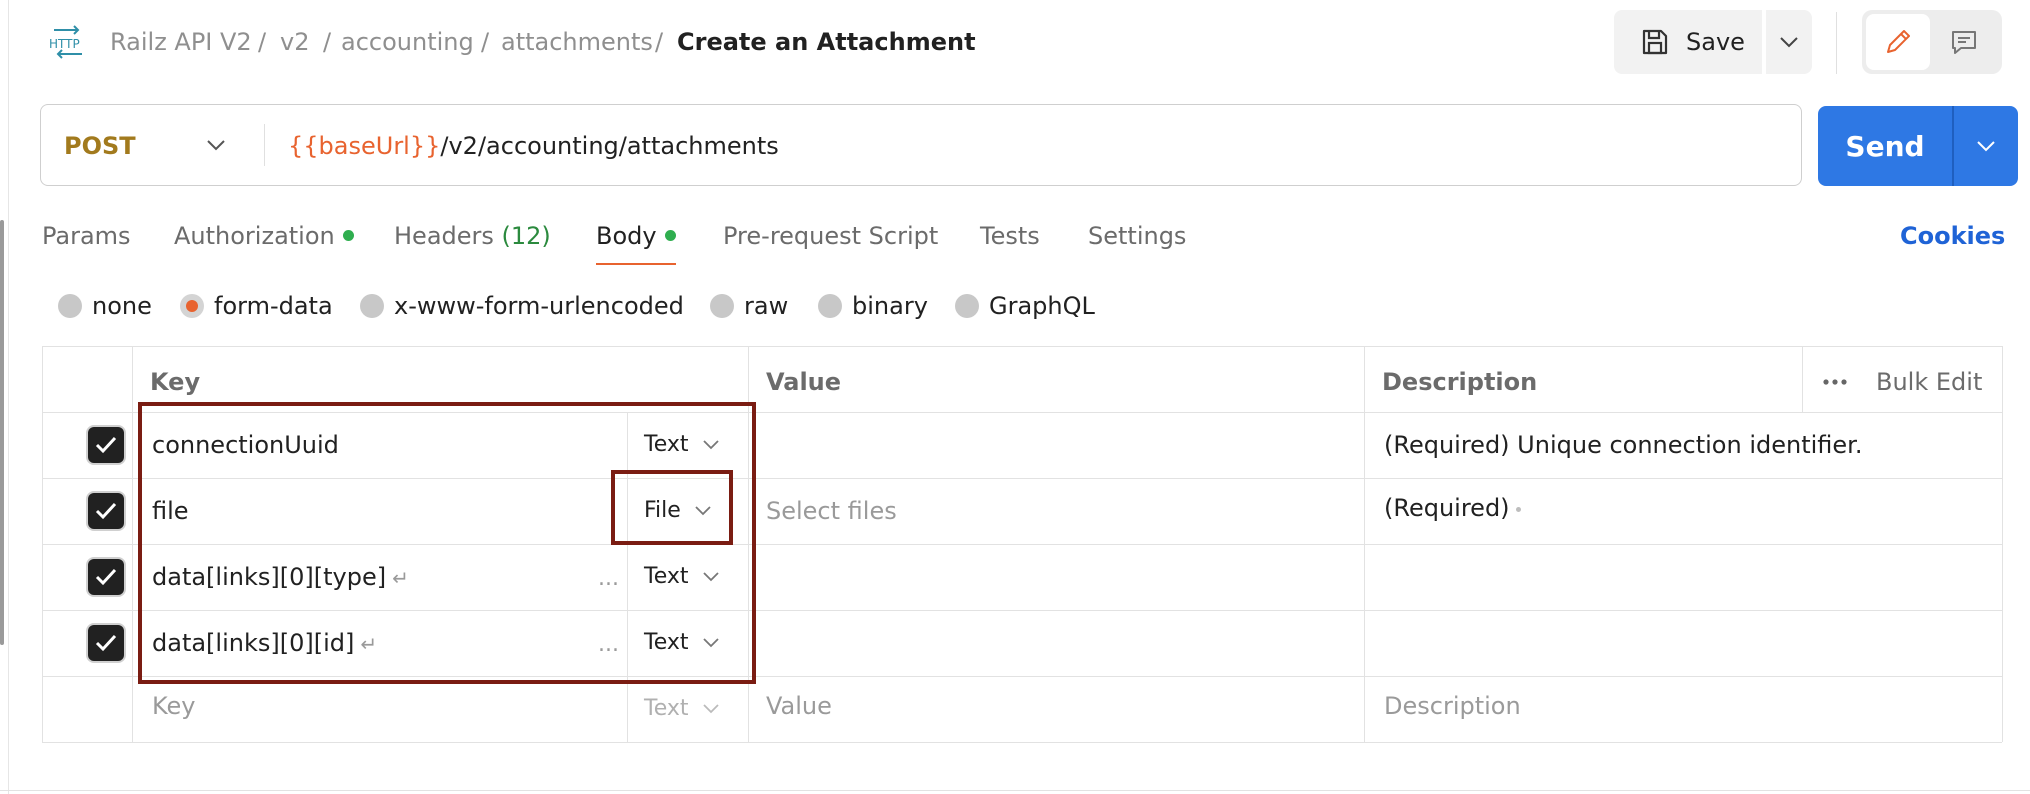  I want to click on breadcrumb-item-collection: Railz API V2, so click(181, 42).